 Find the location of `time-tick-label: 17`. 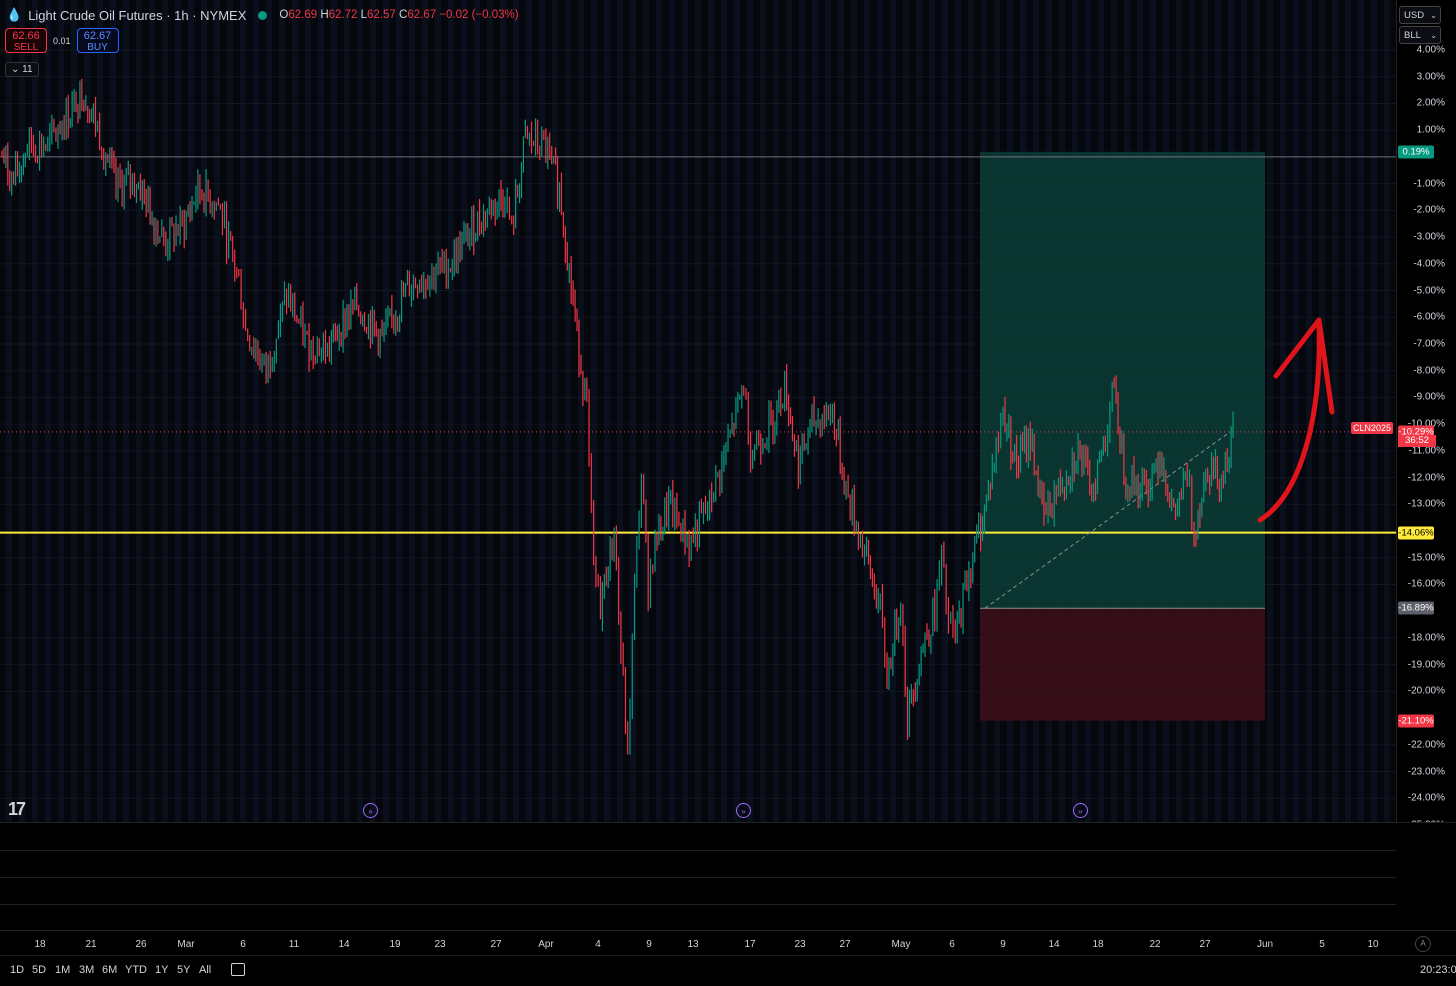

time-tick-label: 17 is located at coordinates (750, 944).